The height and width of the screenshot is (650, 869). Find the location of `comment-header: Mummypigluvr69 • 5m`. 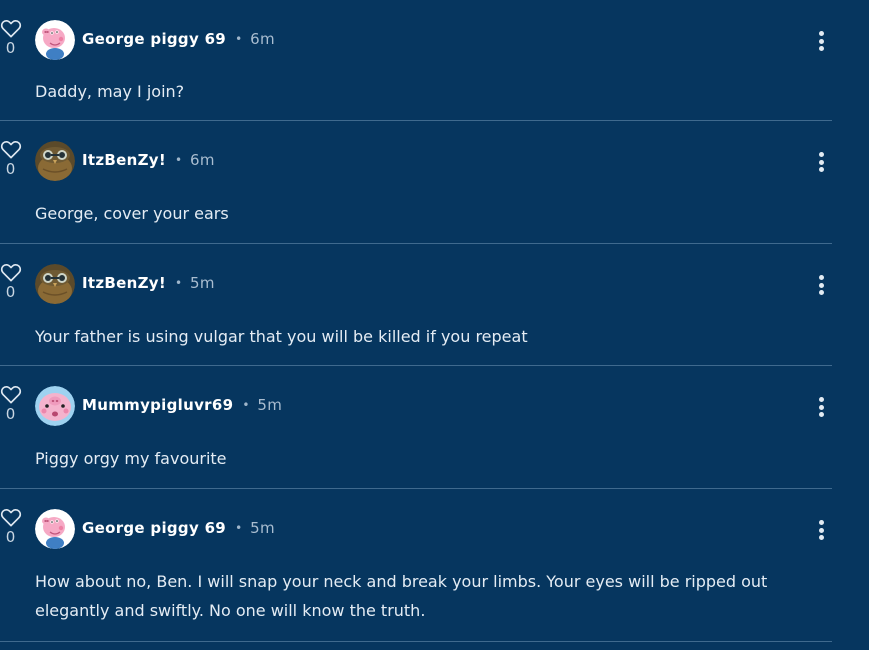

comment-header: Mummypigluvr69 • 5m is located at coordinates (182, 405).